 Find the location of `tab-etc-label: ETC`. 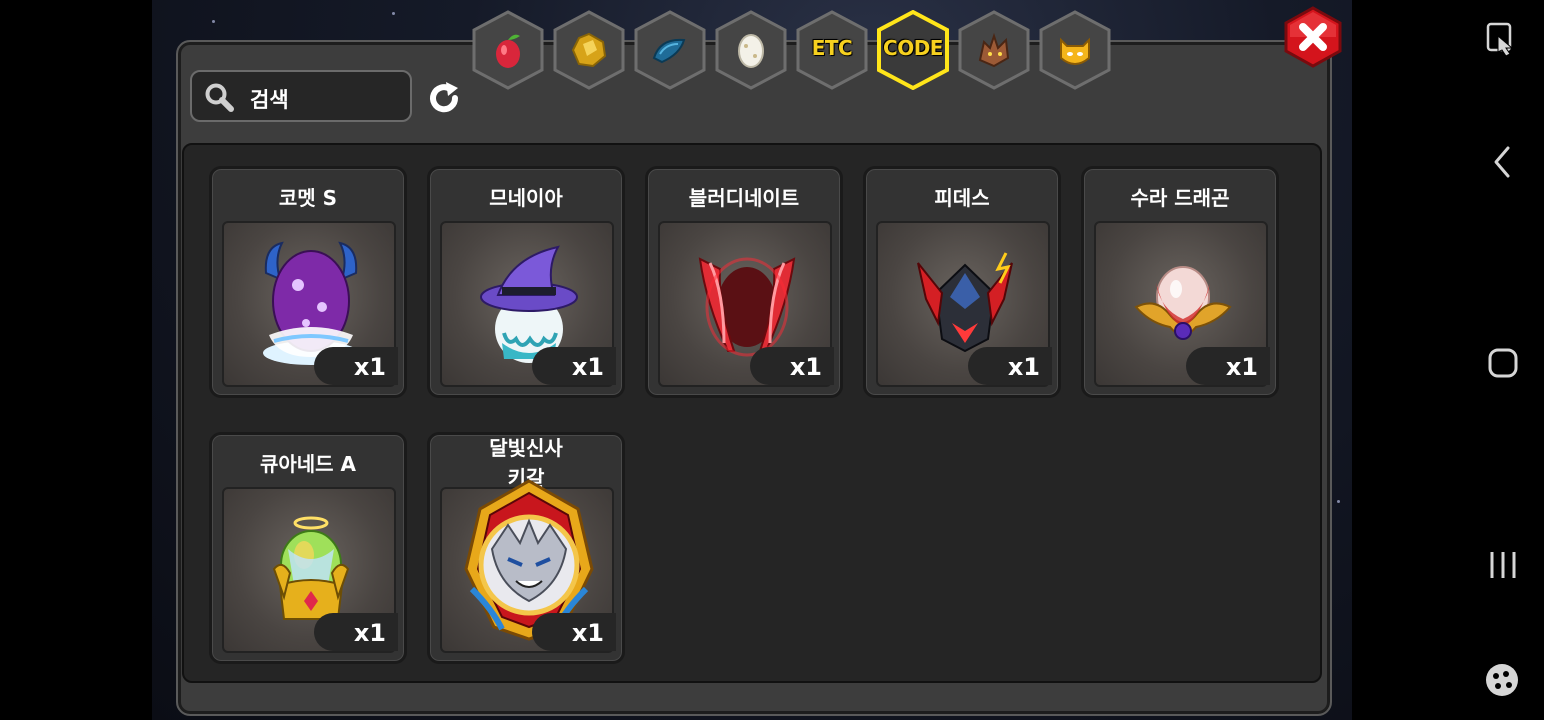

tab-etc-label: ETC is located at coordinates (832, 48).